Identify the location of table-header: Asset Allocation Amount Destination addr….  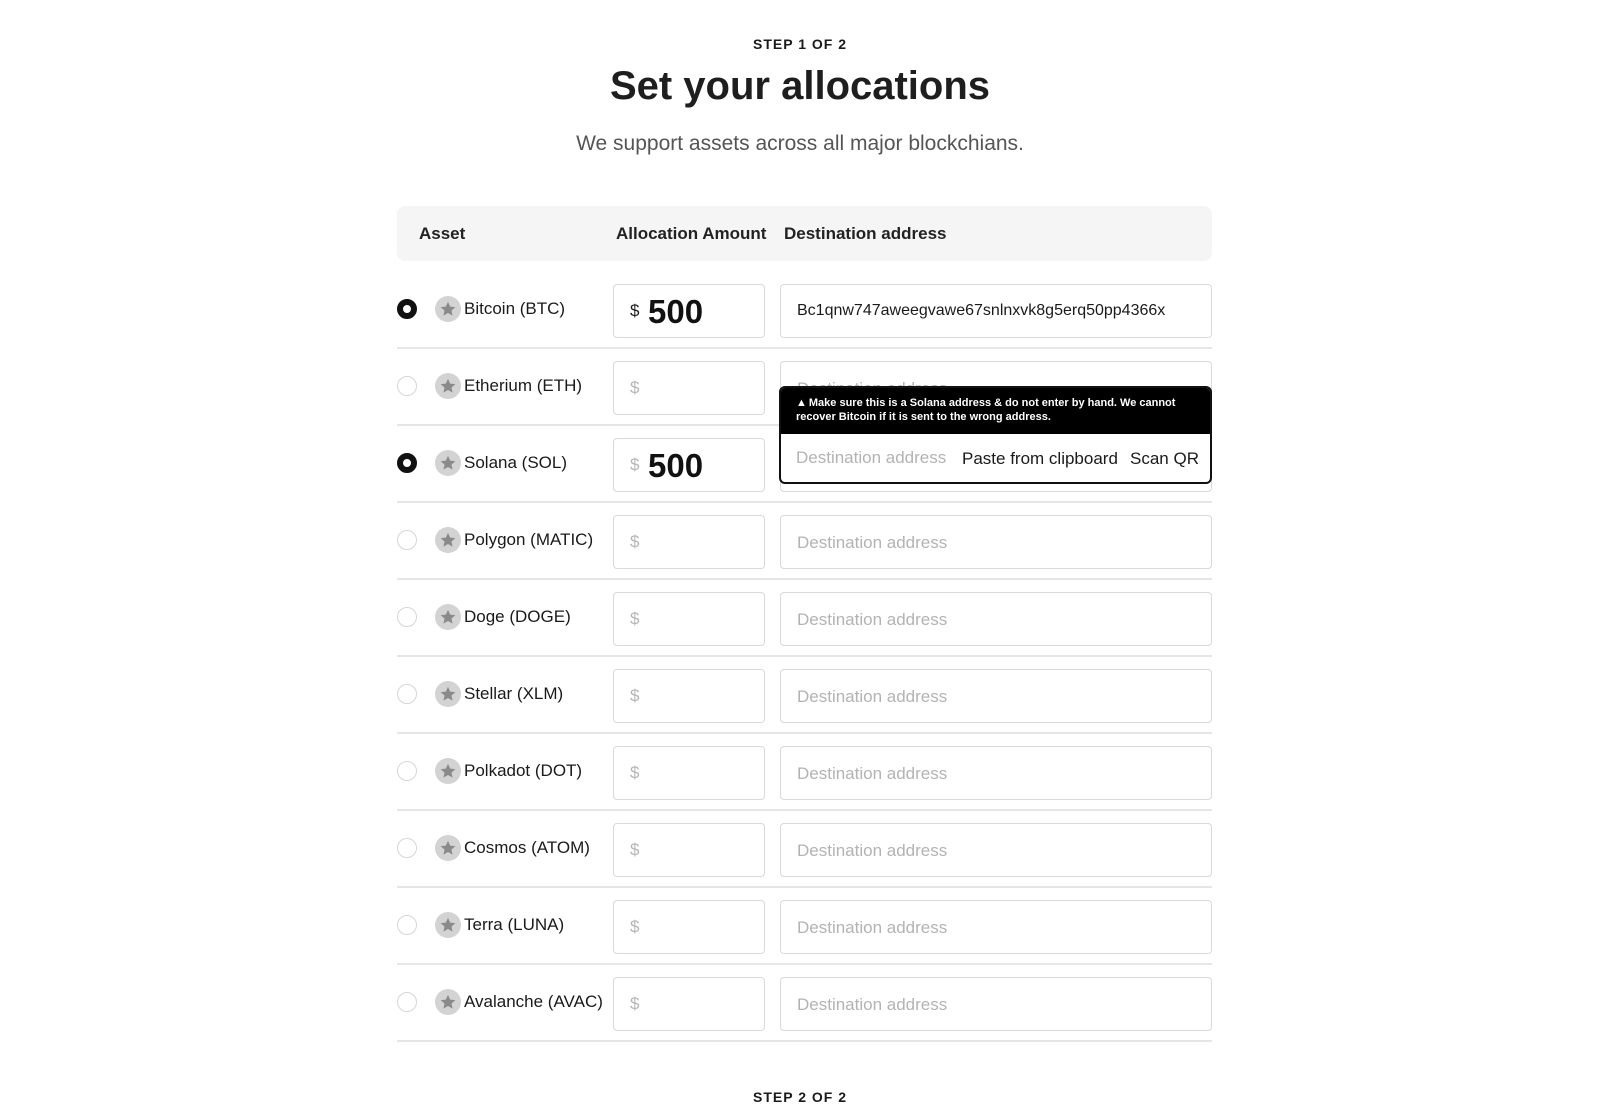
(804, 233).